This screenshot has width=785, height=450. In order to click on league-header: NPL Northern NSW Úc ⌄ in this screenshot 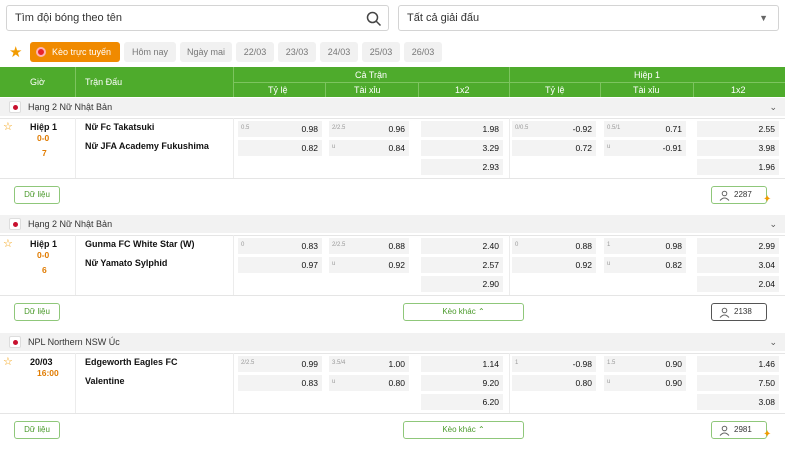, I will do `click(392, 342)`.